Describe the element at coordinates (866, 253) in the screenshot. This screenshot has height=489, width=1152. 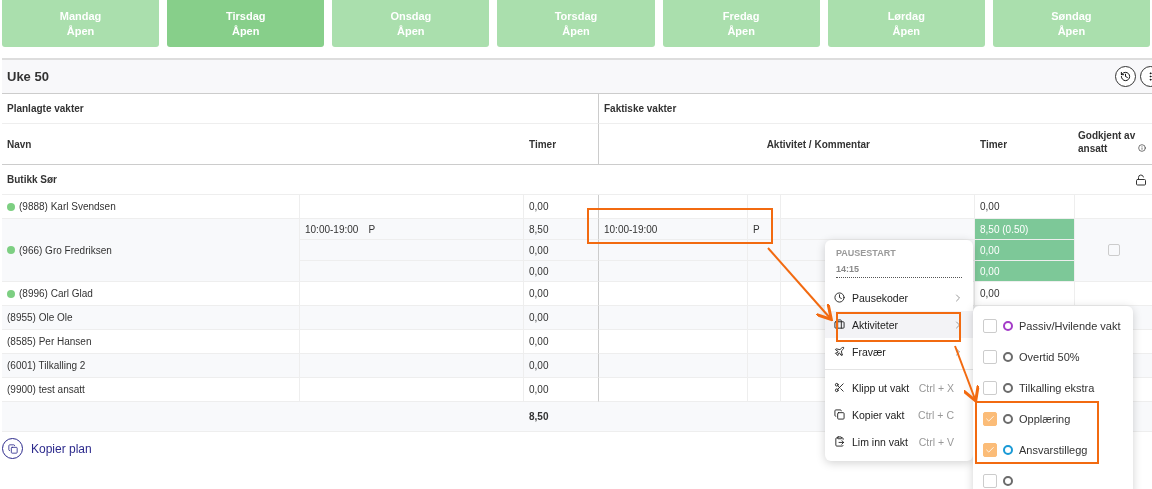
I see `menu-header: PAUSESTART` at that location.